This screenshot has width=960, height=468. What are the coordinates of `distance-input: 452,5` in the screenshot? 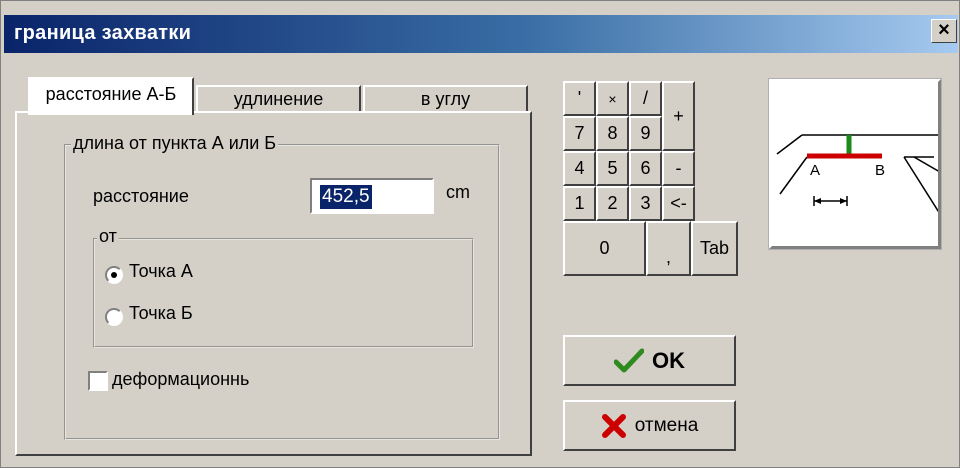 It's located at (372, 196).